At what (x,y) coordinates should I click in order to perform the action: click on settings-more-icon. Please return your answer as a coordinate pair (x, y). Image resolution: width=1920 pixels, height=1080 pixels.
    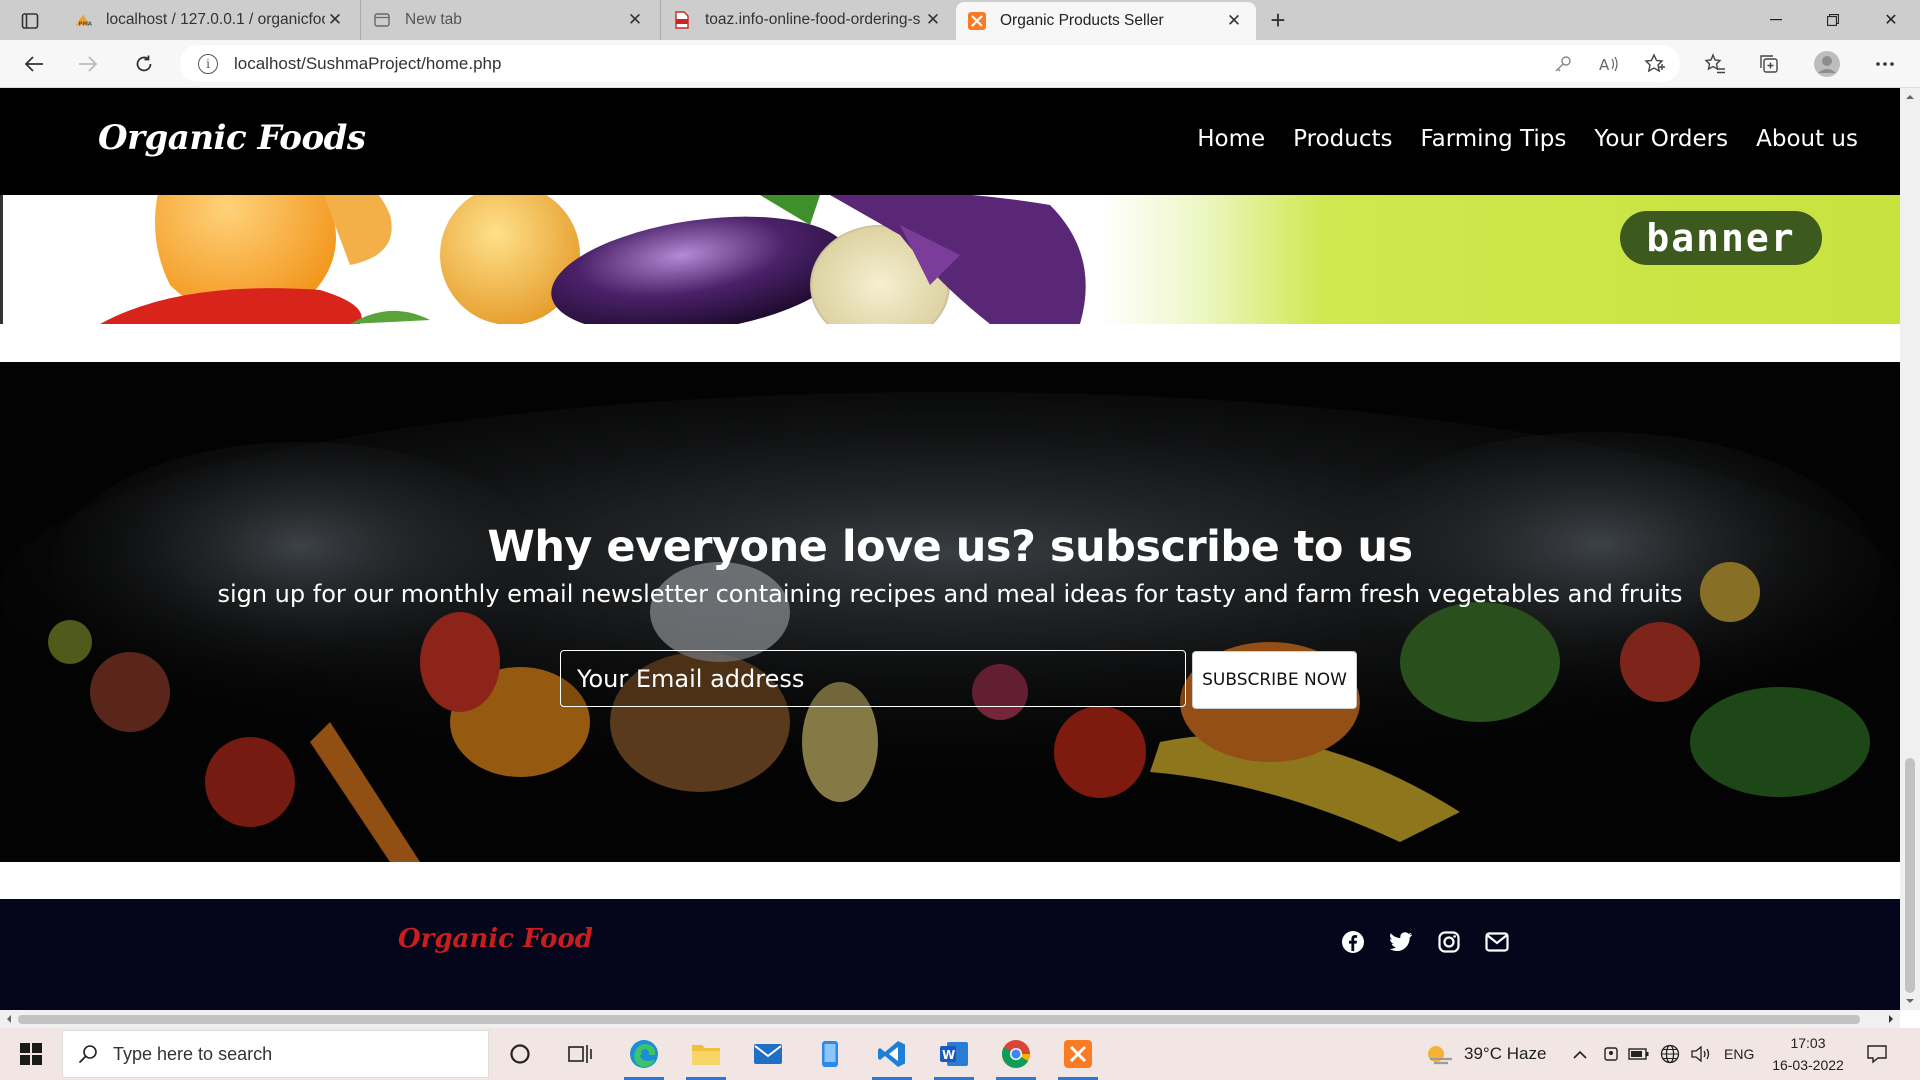
    Looking at the image, I should click on (1885, 64).